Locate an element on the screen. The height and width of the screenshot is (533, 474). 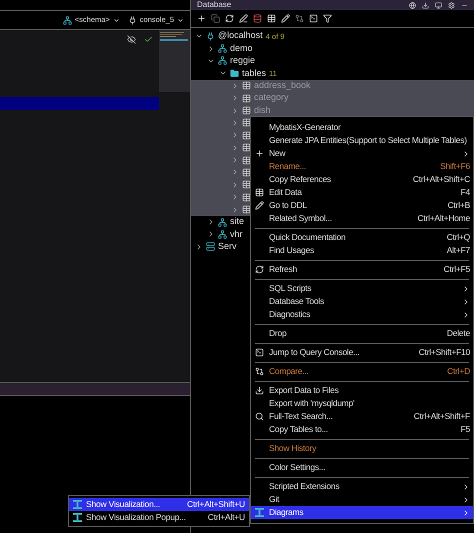
node-label: tables is located at coordinates (254, 73).